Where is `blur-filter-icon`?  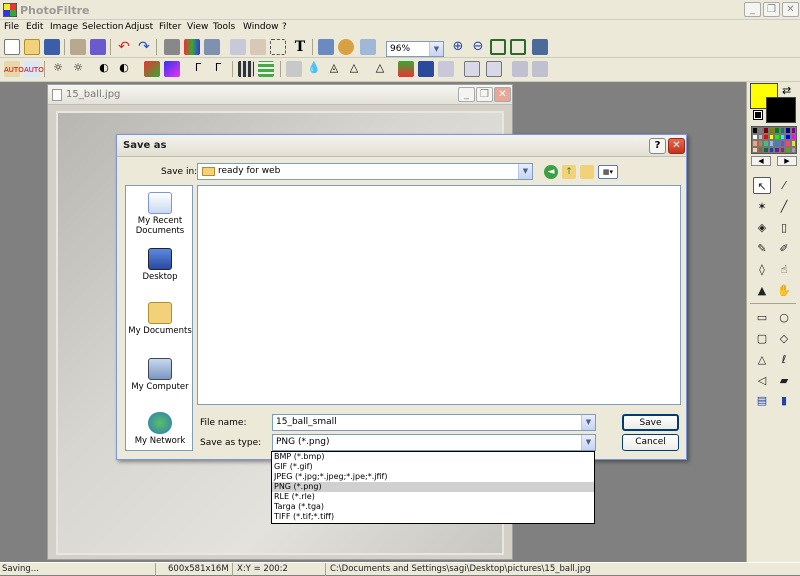 blur-filter-icon is located at coordinates (294, 69).